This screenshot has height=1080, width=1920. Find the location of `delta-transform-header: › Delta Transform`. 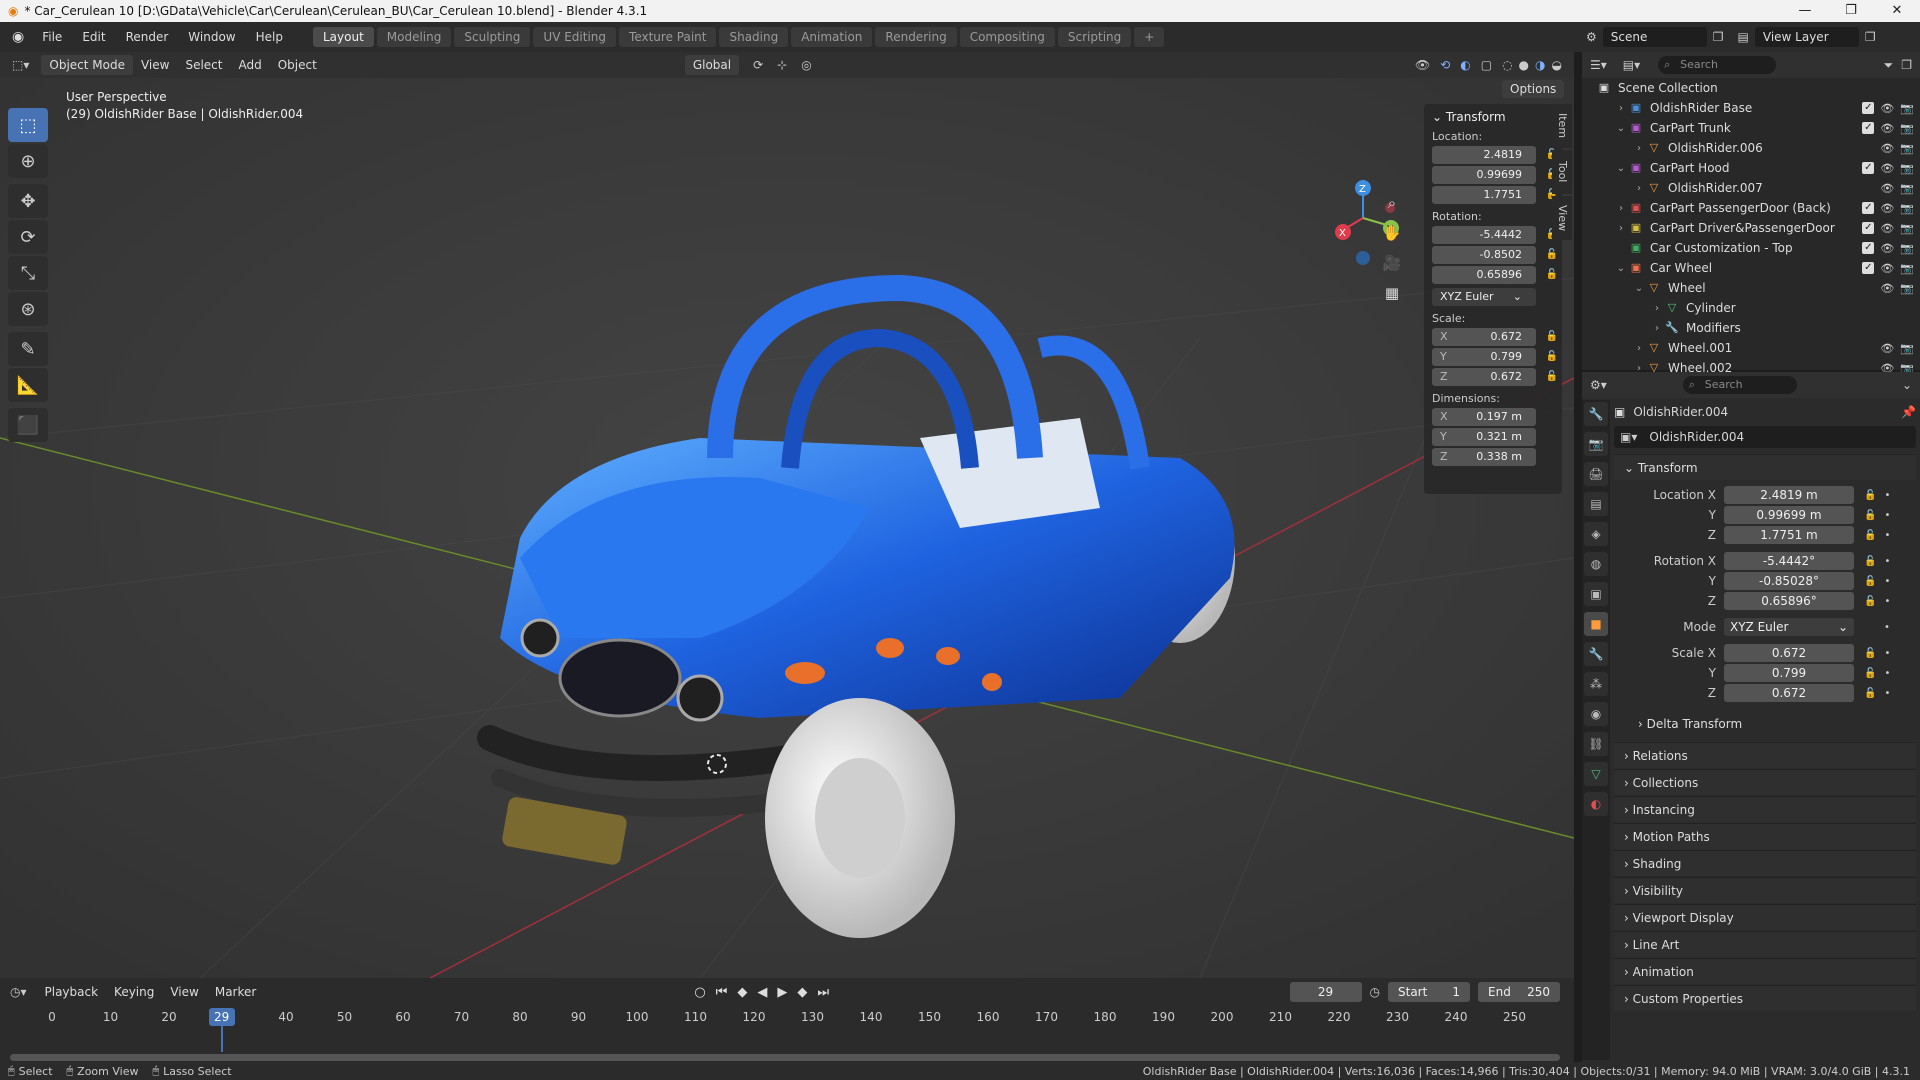

delta-transform-header: › Delta Transform is located at coordinates (1765, 724).